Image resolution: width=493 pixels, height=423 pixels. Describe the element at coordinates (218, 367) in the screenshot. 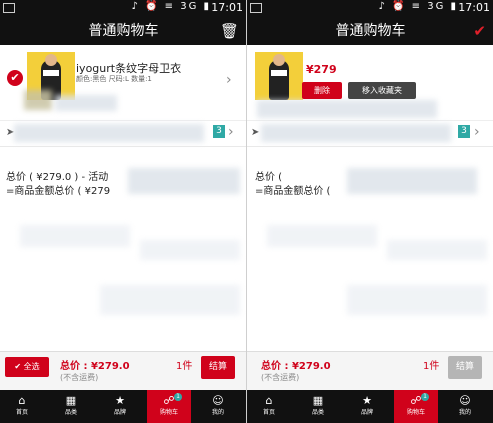

I see `checkout-button: 结算` at that location.